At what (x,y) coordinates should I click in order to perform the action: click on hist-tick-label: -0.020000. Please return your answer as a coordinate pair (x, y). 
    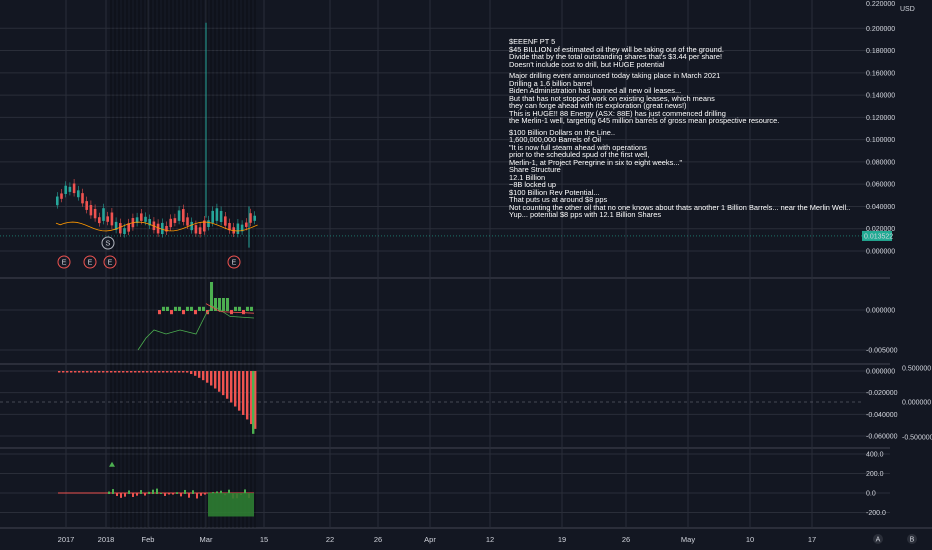
    Looking at the image, I should click on (882, 393).